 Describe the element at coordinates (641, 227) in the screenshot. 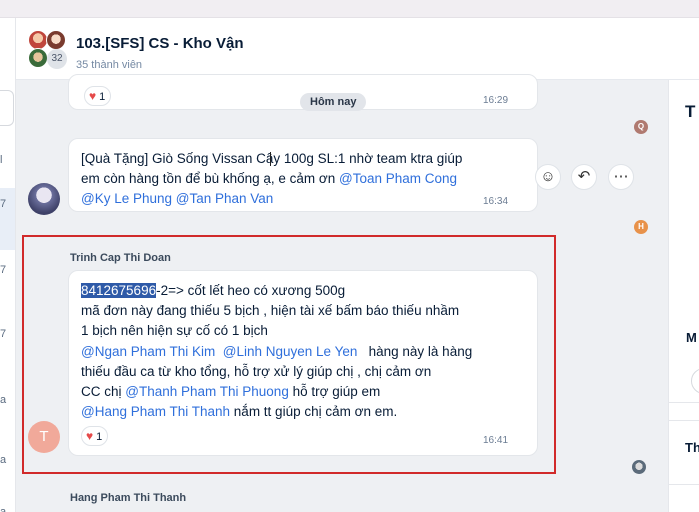

I see `seen-avatar: H` at that location.